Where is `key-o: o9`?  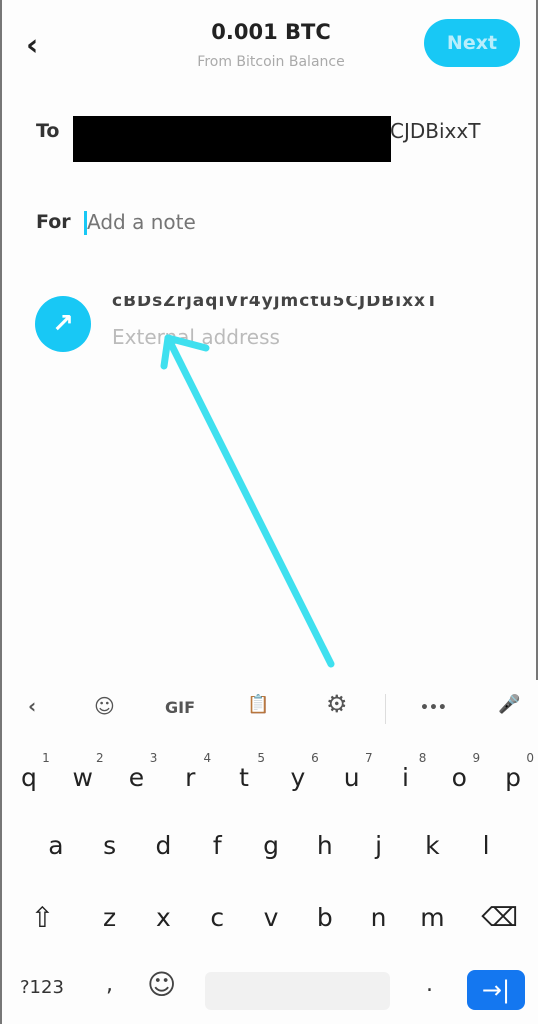 key-o: o9 is located at coordinates (459, 778).